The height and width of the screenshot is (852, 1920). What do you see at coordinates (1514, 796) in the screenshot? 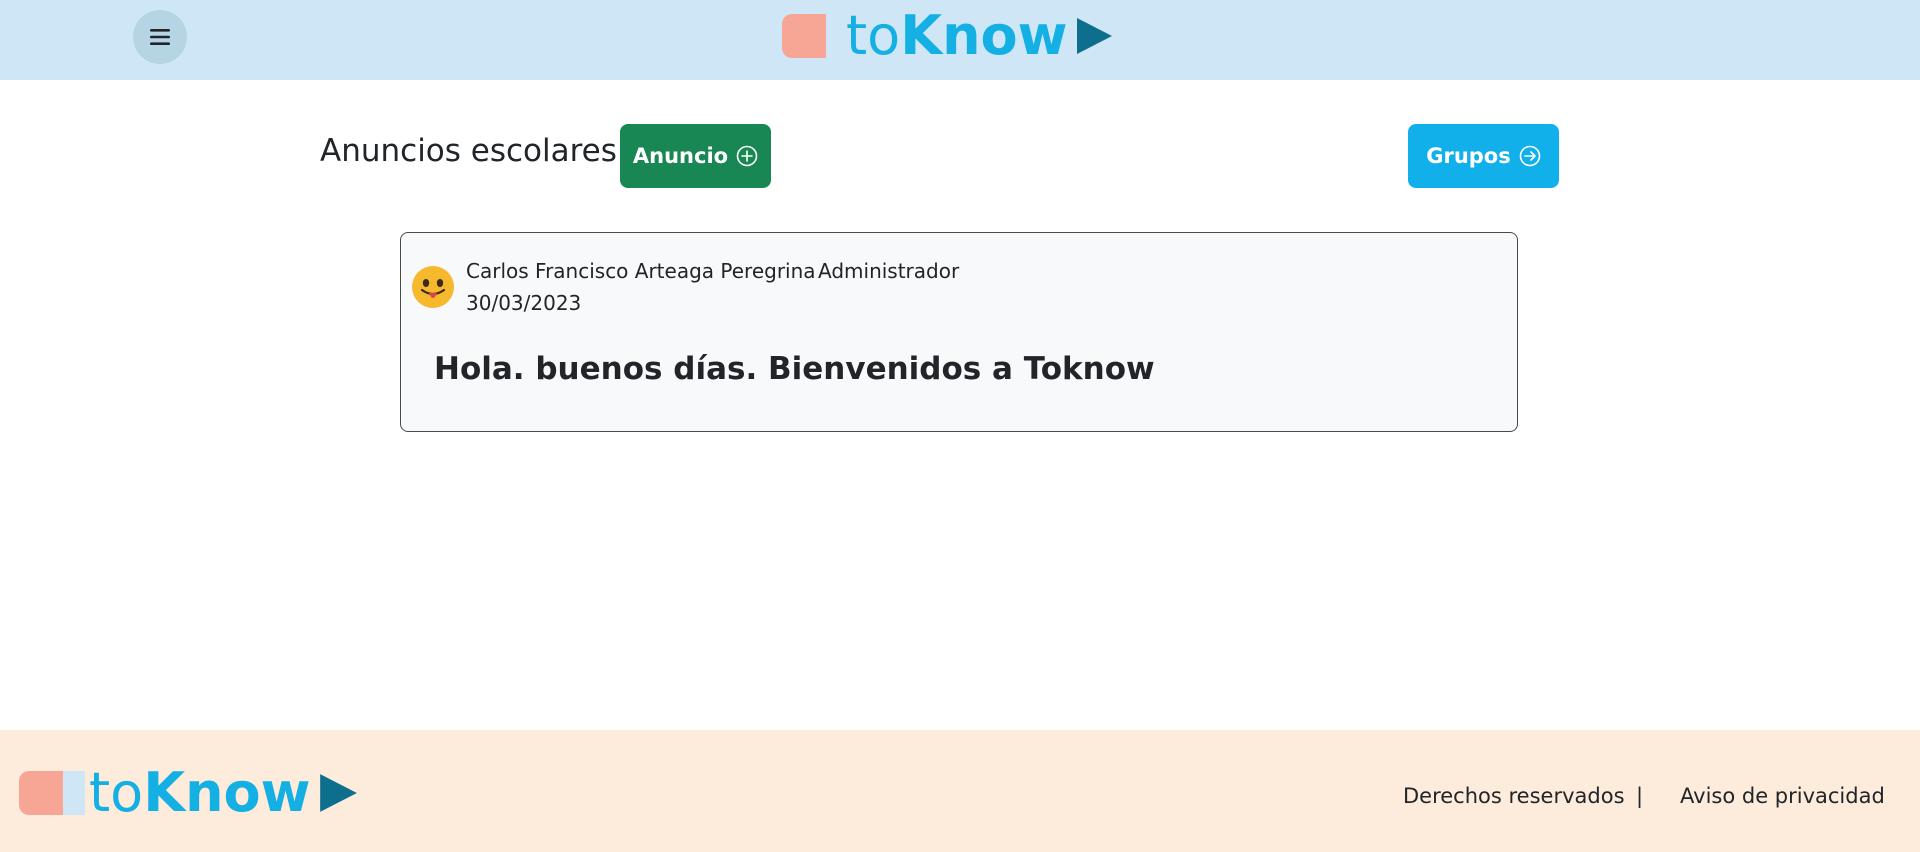
I see `rights-link: Derechos reservados` at bounding box center [1514, 796].